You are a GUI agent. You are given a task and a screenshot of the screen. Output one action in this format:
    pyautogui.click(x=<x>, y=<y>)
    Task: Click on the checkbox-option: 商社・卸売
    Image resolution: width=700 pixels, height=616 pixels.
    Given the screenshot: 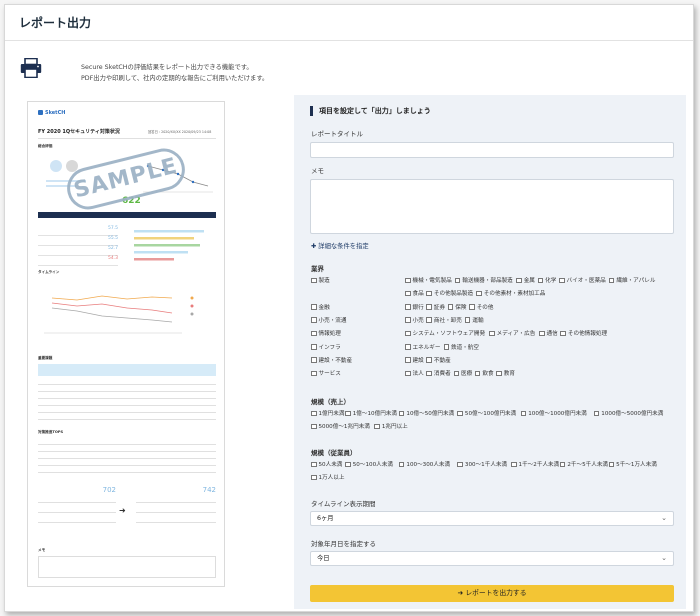 What is the action you would take?
    pyautogui.click(x=444, y=320)
    